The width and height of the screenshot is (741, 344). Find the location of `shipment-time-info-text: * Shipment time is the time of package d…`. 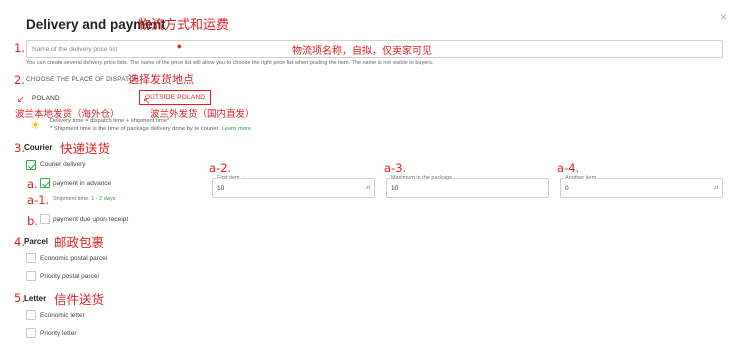

shipment-time-info-text: * Shipment time is the time of package d… is located at coordinates (135, 129).